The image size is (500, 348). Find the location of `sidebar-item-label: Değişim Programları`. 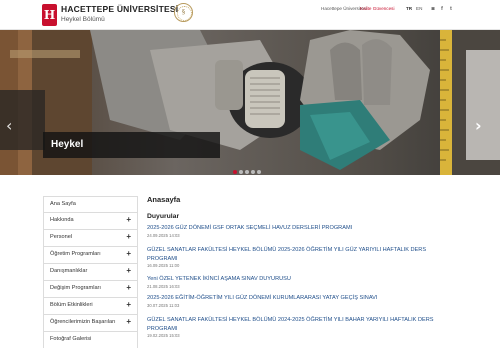

sidebar-item-label: Değişim Programları is located at coordinates (75, 288).